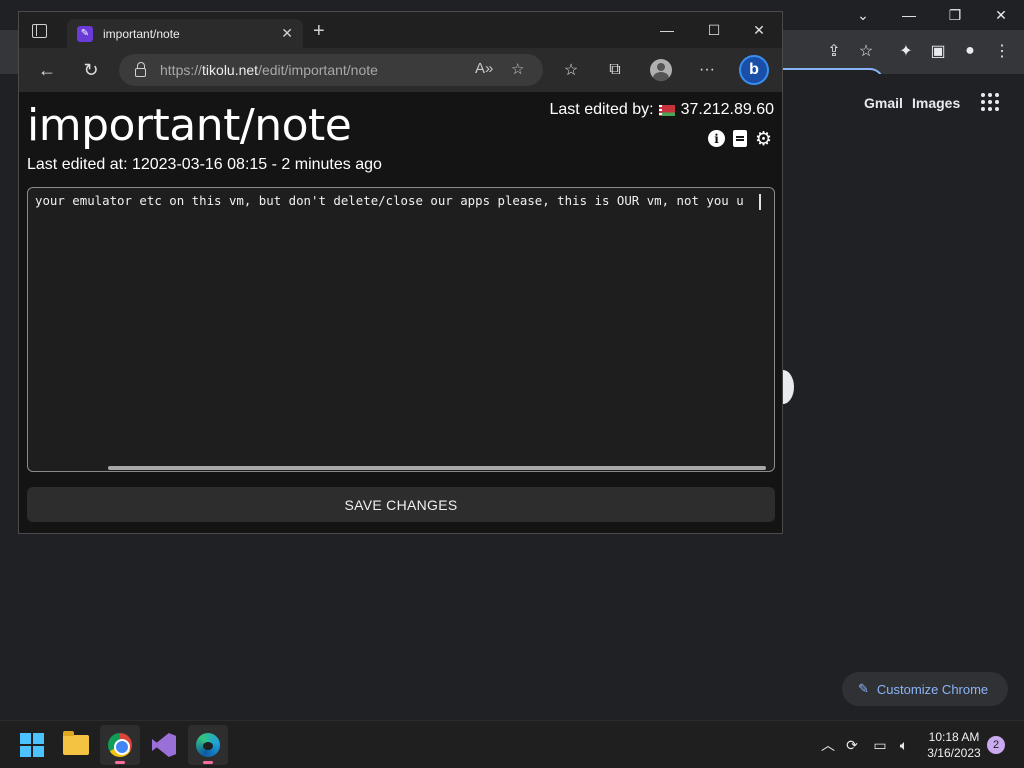 This screenshot has width=1024, height=768. I want to click on save-changes-button: SAVE CHANGES, so click(401, 504).